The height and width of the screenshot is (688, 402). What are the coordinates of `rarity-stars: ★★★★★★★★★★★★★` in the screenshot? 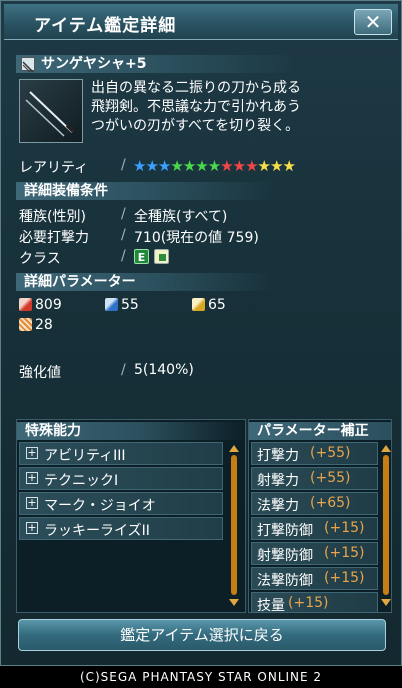 It's located at (214, 166).